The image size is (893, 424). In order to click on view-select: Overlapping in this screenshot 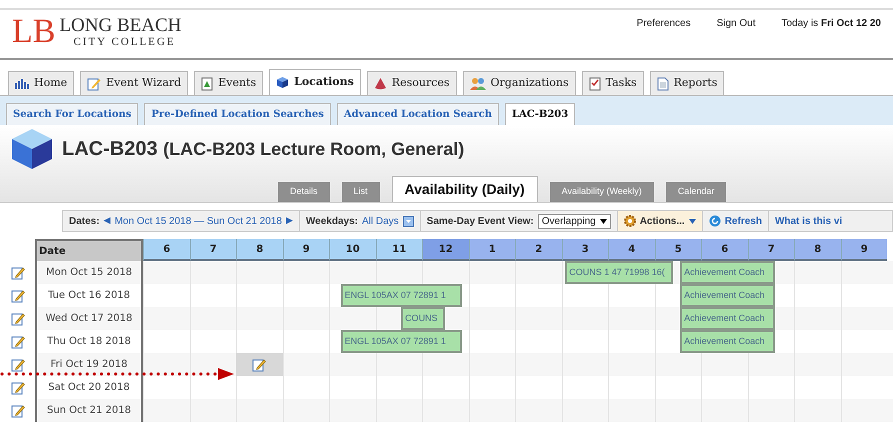, I will do `click(574, 221)`.